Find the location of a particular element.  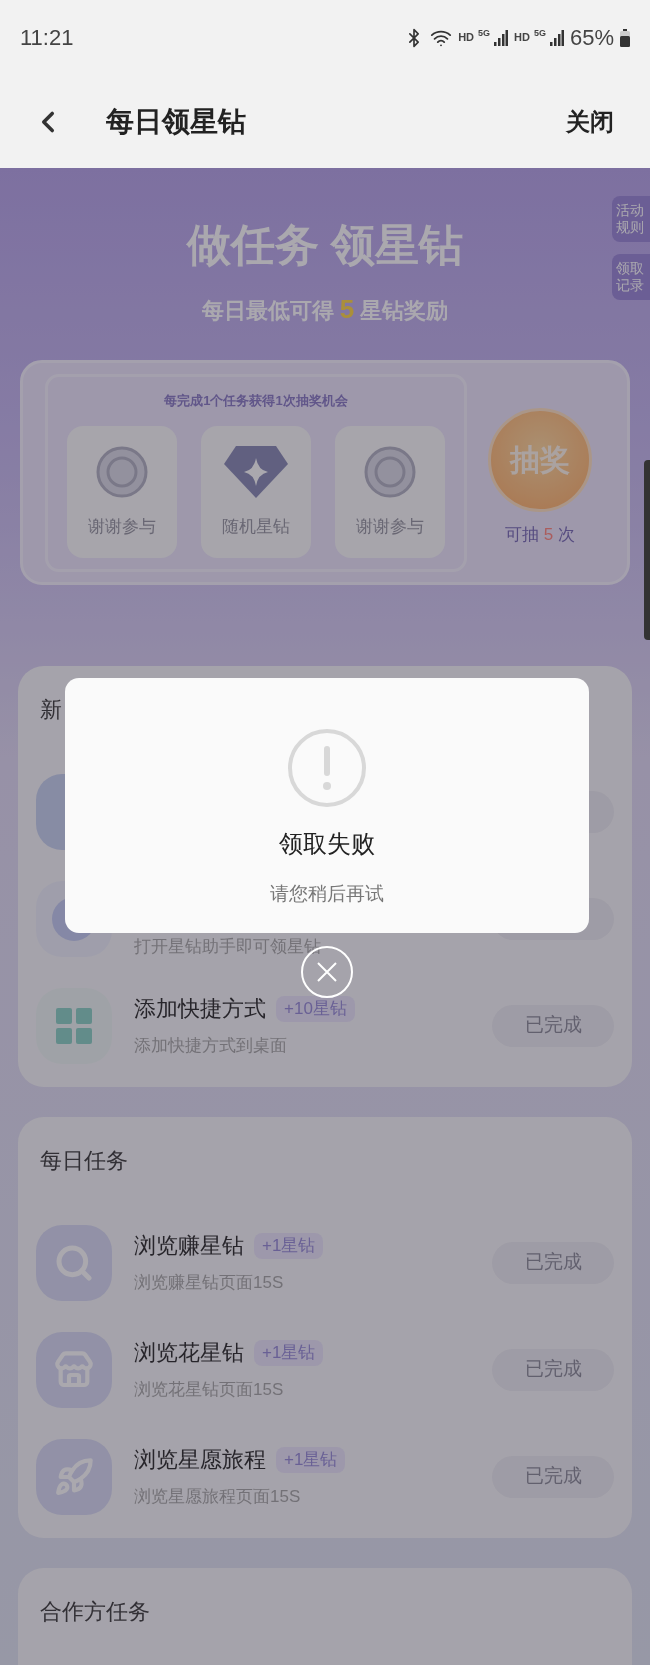

x-icon is located at coordinates (327, 972).